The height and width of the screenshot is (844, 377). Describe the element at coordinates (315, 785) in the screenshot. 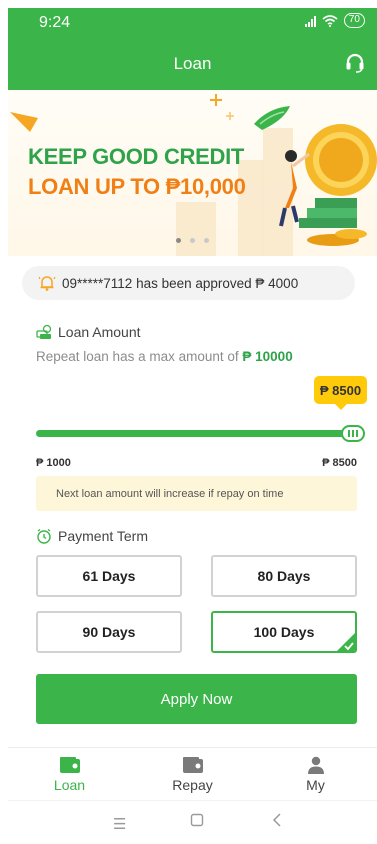

I see `tab-label: My` at that location.